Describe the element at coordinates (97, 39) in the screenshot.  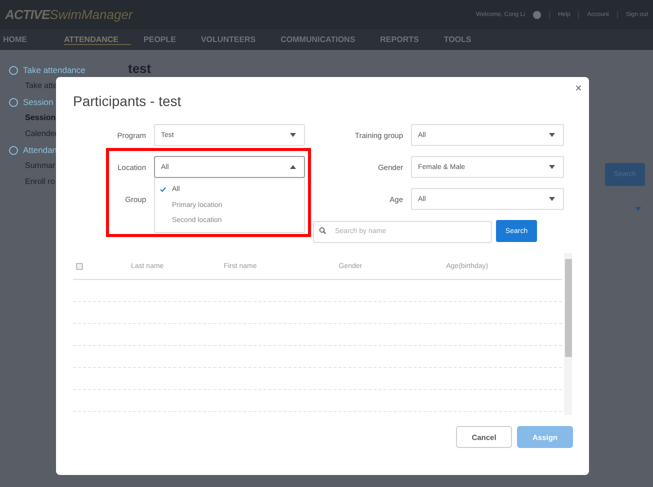
I see `nav-tab: ATTENDANCE` at that location.